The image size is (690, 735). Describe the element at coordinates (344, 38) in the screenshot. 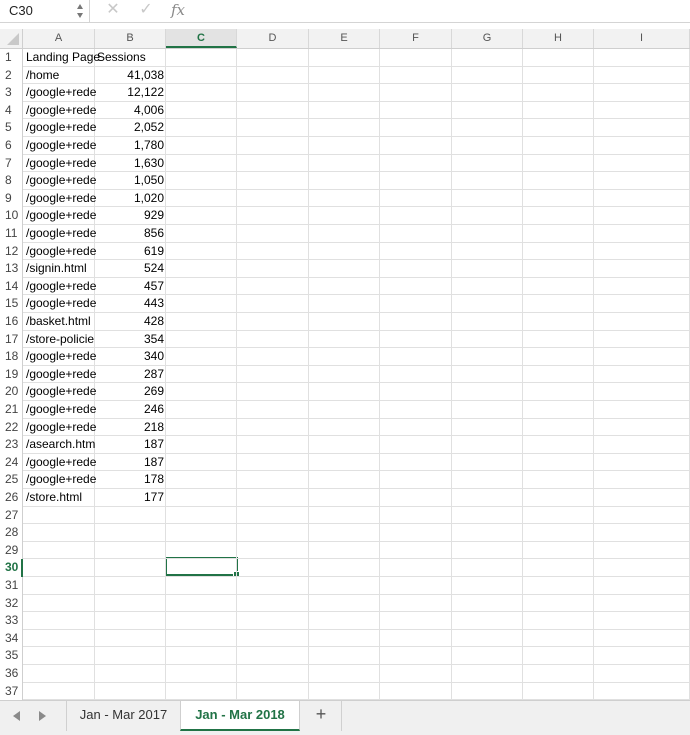

I see `column-header-e: E` at that location.